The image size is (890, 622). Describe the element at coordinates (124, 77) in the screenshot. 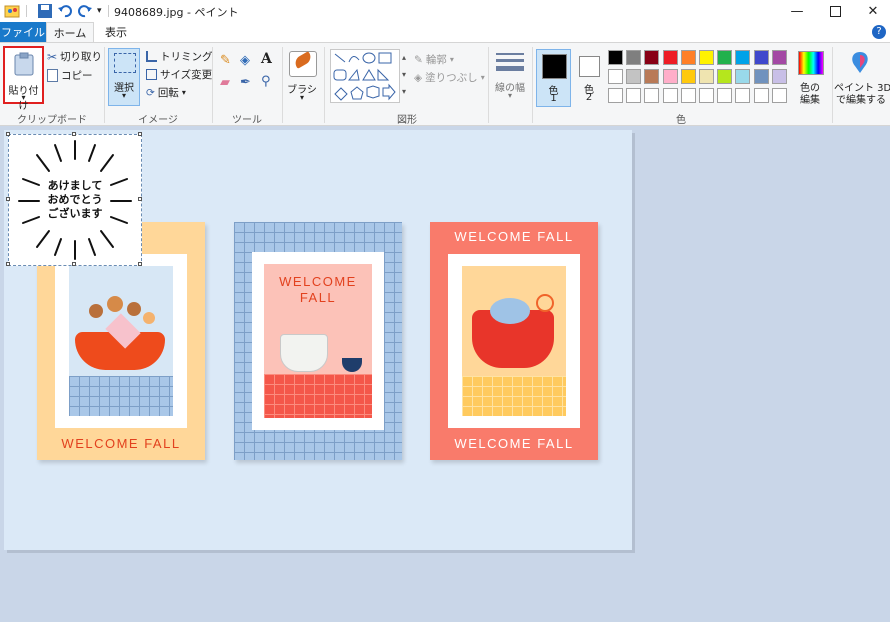

I see `select-button: 選択 ▾` at that location.